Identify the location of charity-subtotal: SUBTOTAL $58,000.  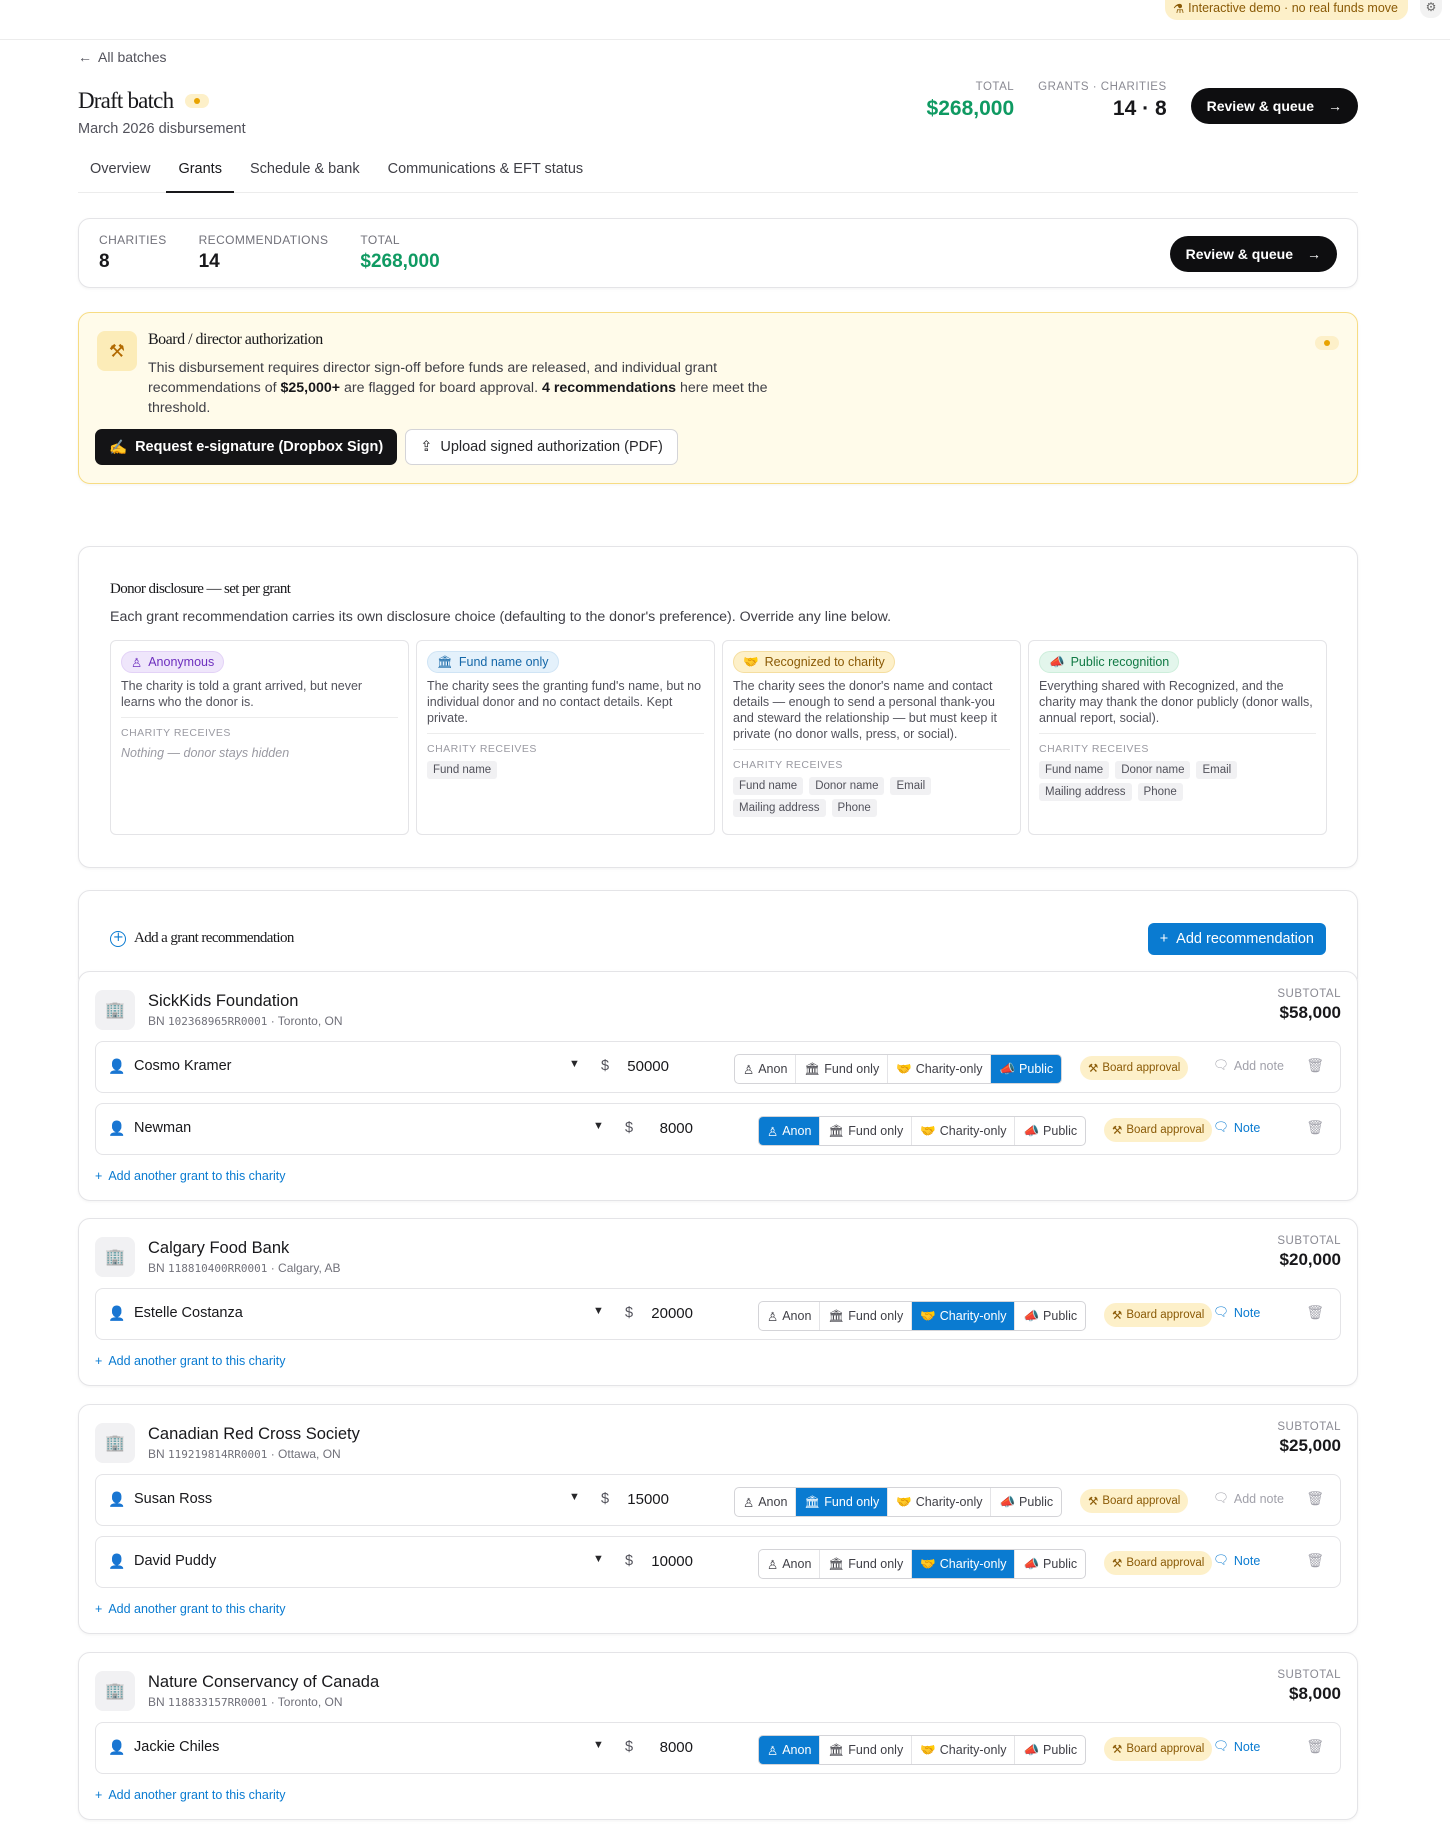
(1309, 1005).